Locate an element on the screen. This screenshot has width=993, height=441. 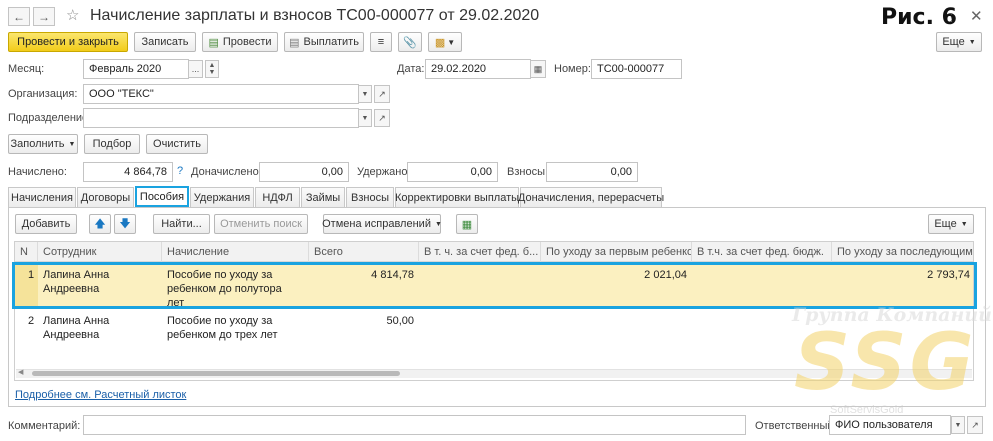
contributions-label: Взносы: is located at coordinates (528, 172).